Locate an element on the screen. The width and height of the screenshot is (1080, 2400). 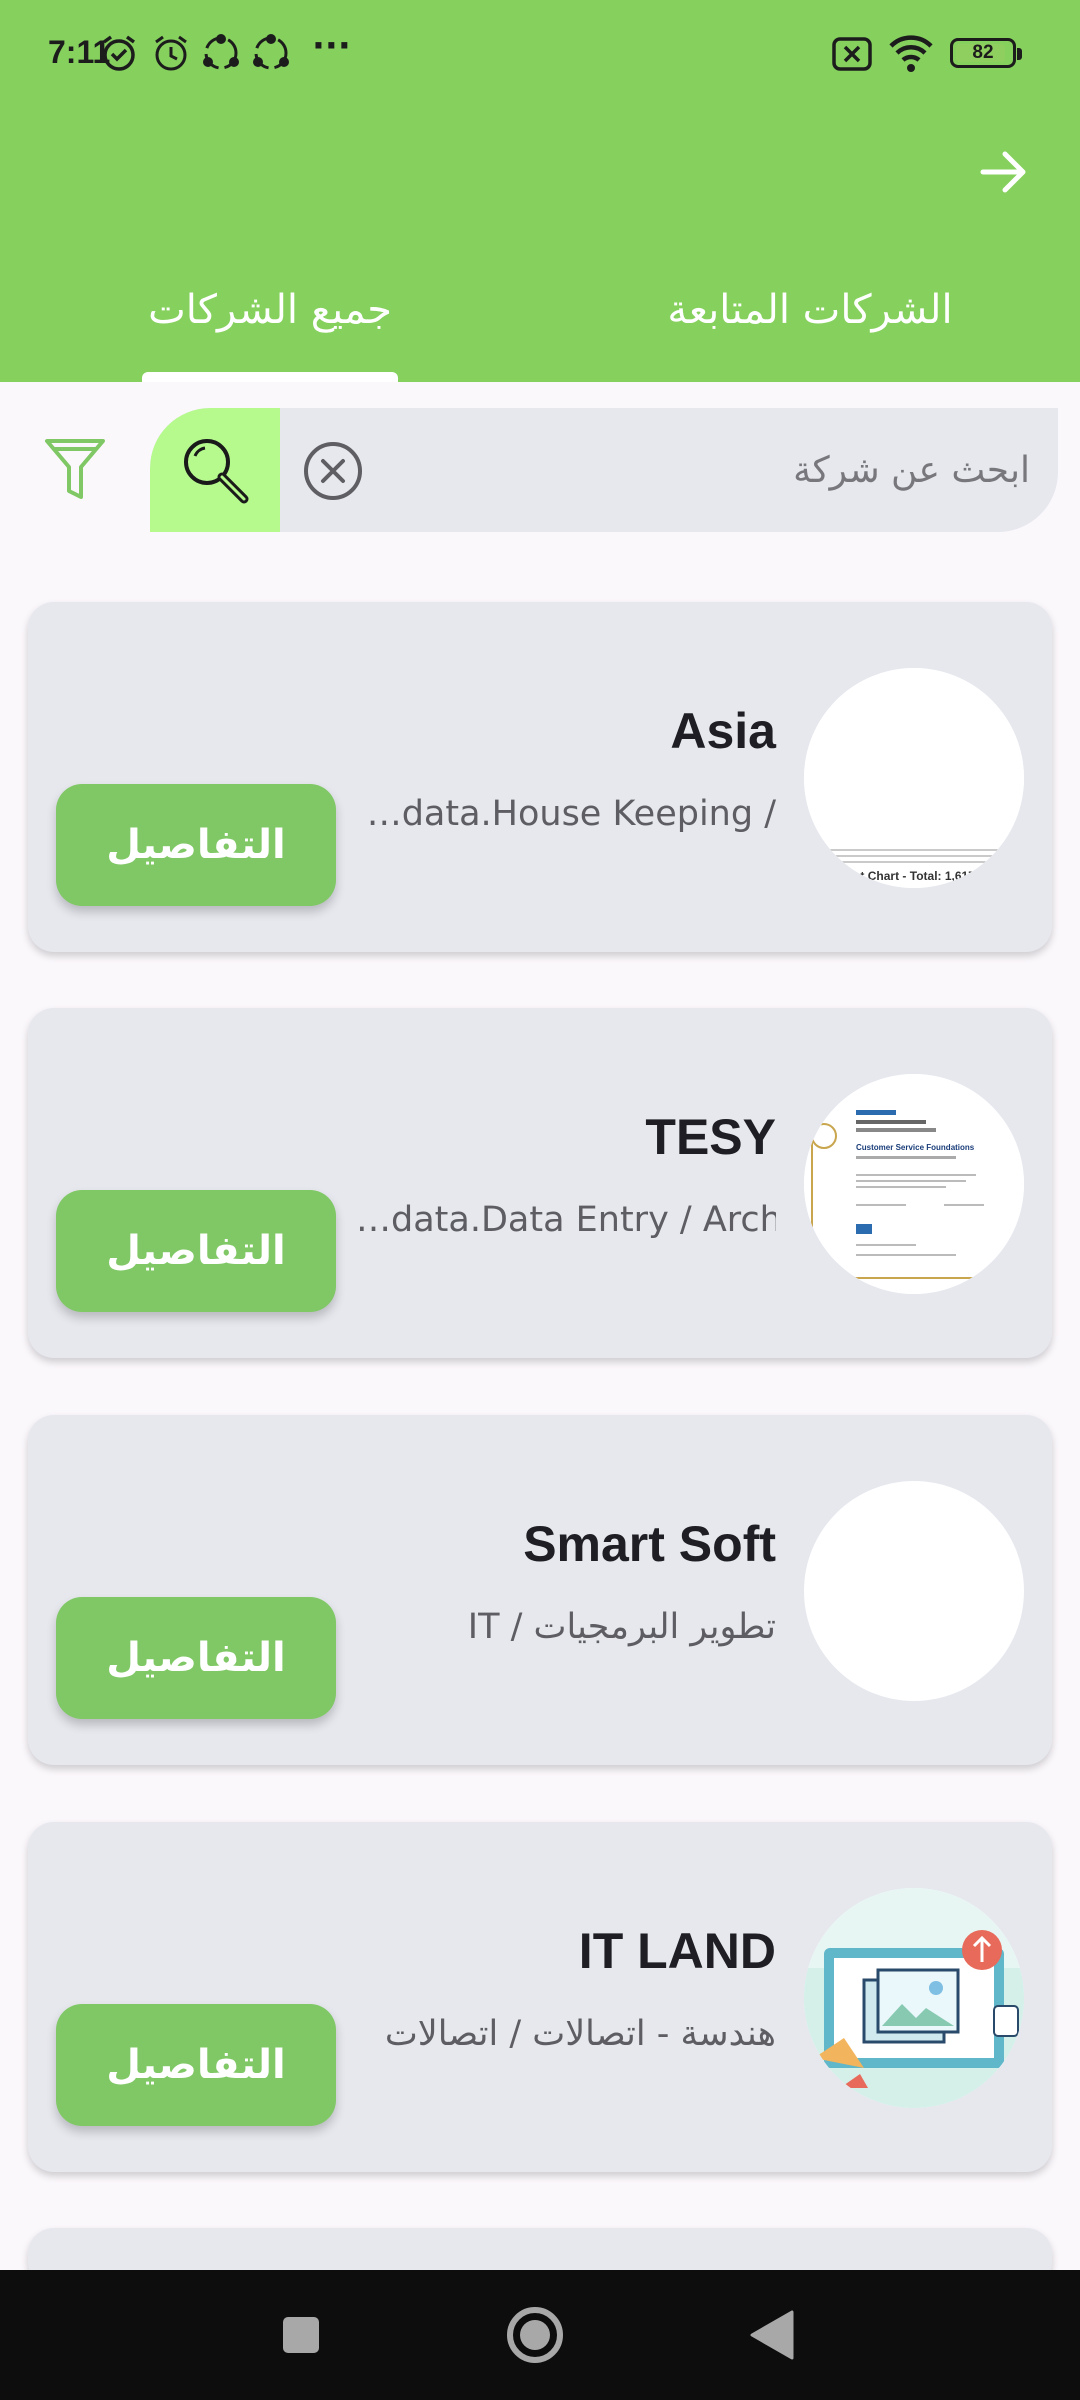
system-navigation-bar is located at coordinates (540, 2335).